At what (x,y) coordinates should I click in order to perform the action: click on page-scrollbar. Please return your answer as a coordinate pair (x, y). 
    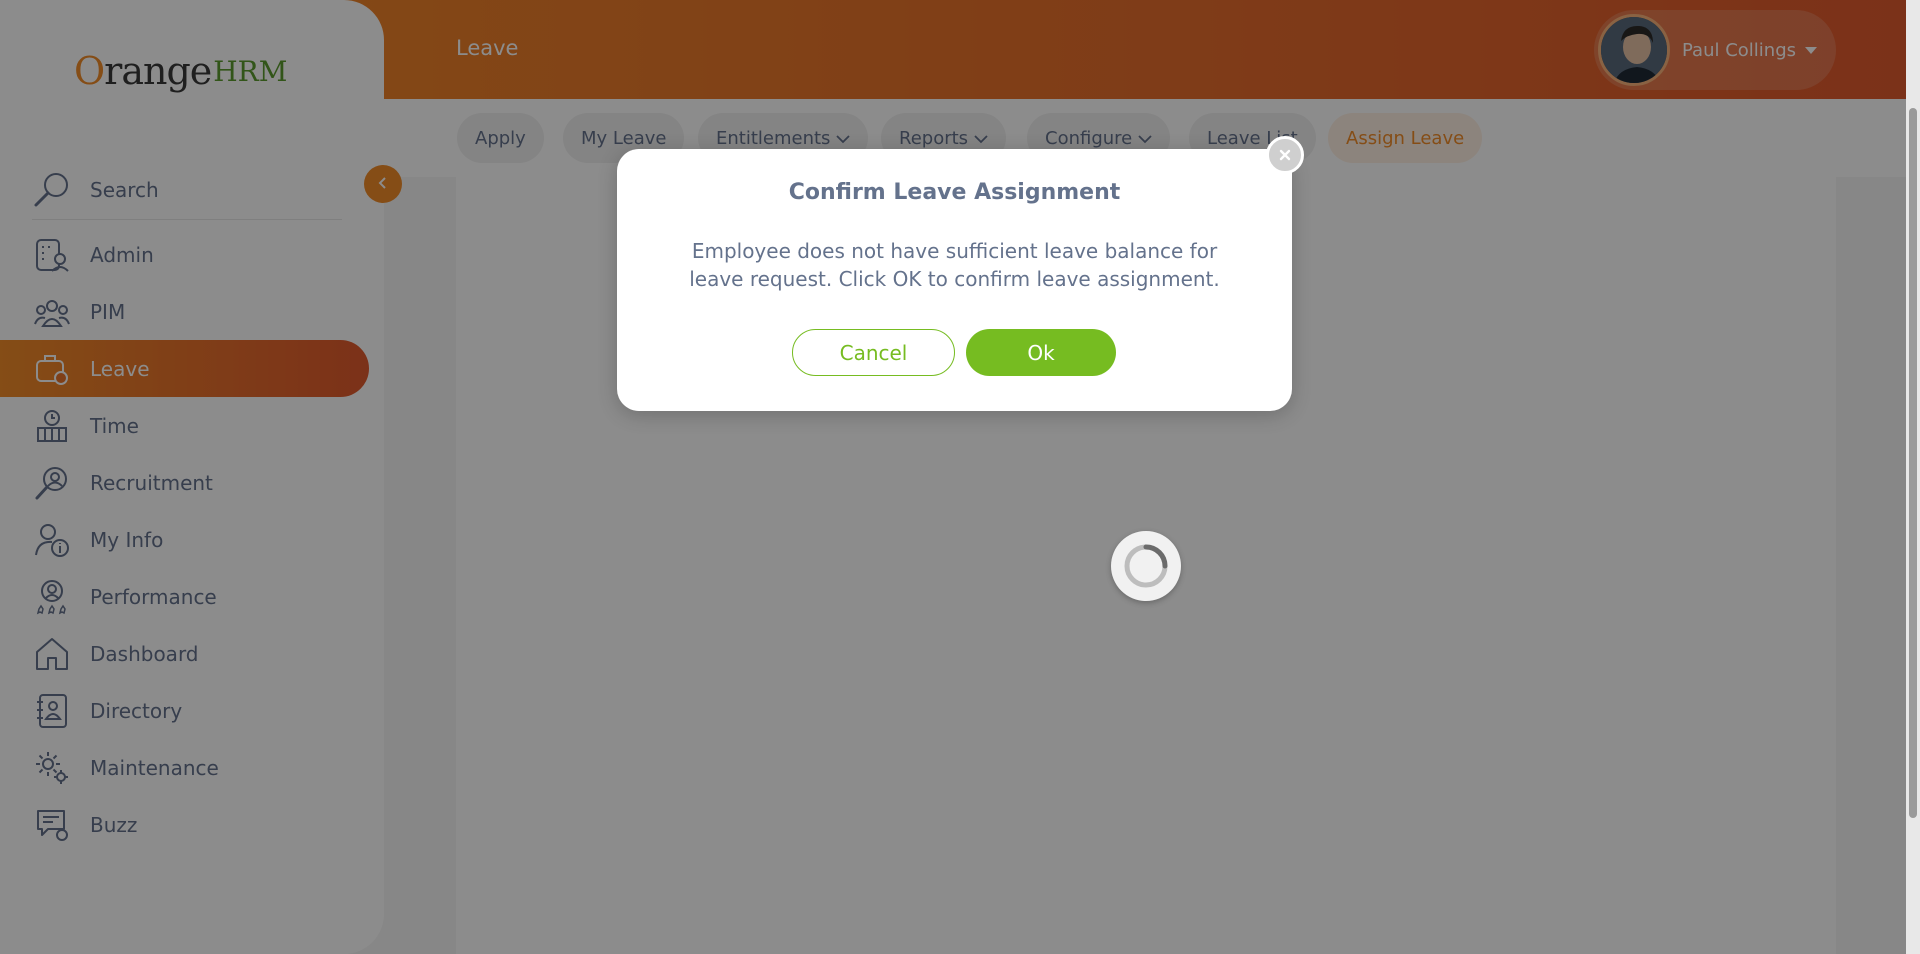
    Looking at the image, I should click on (1913, 477).